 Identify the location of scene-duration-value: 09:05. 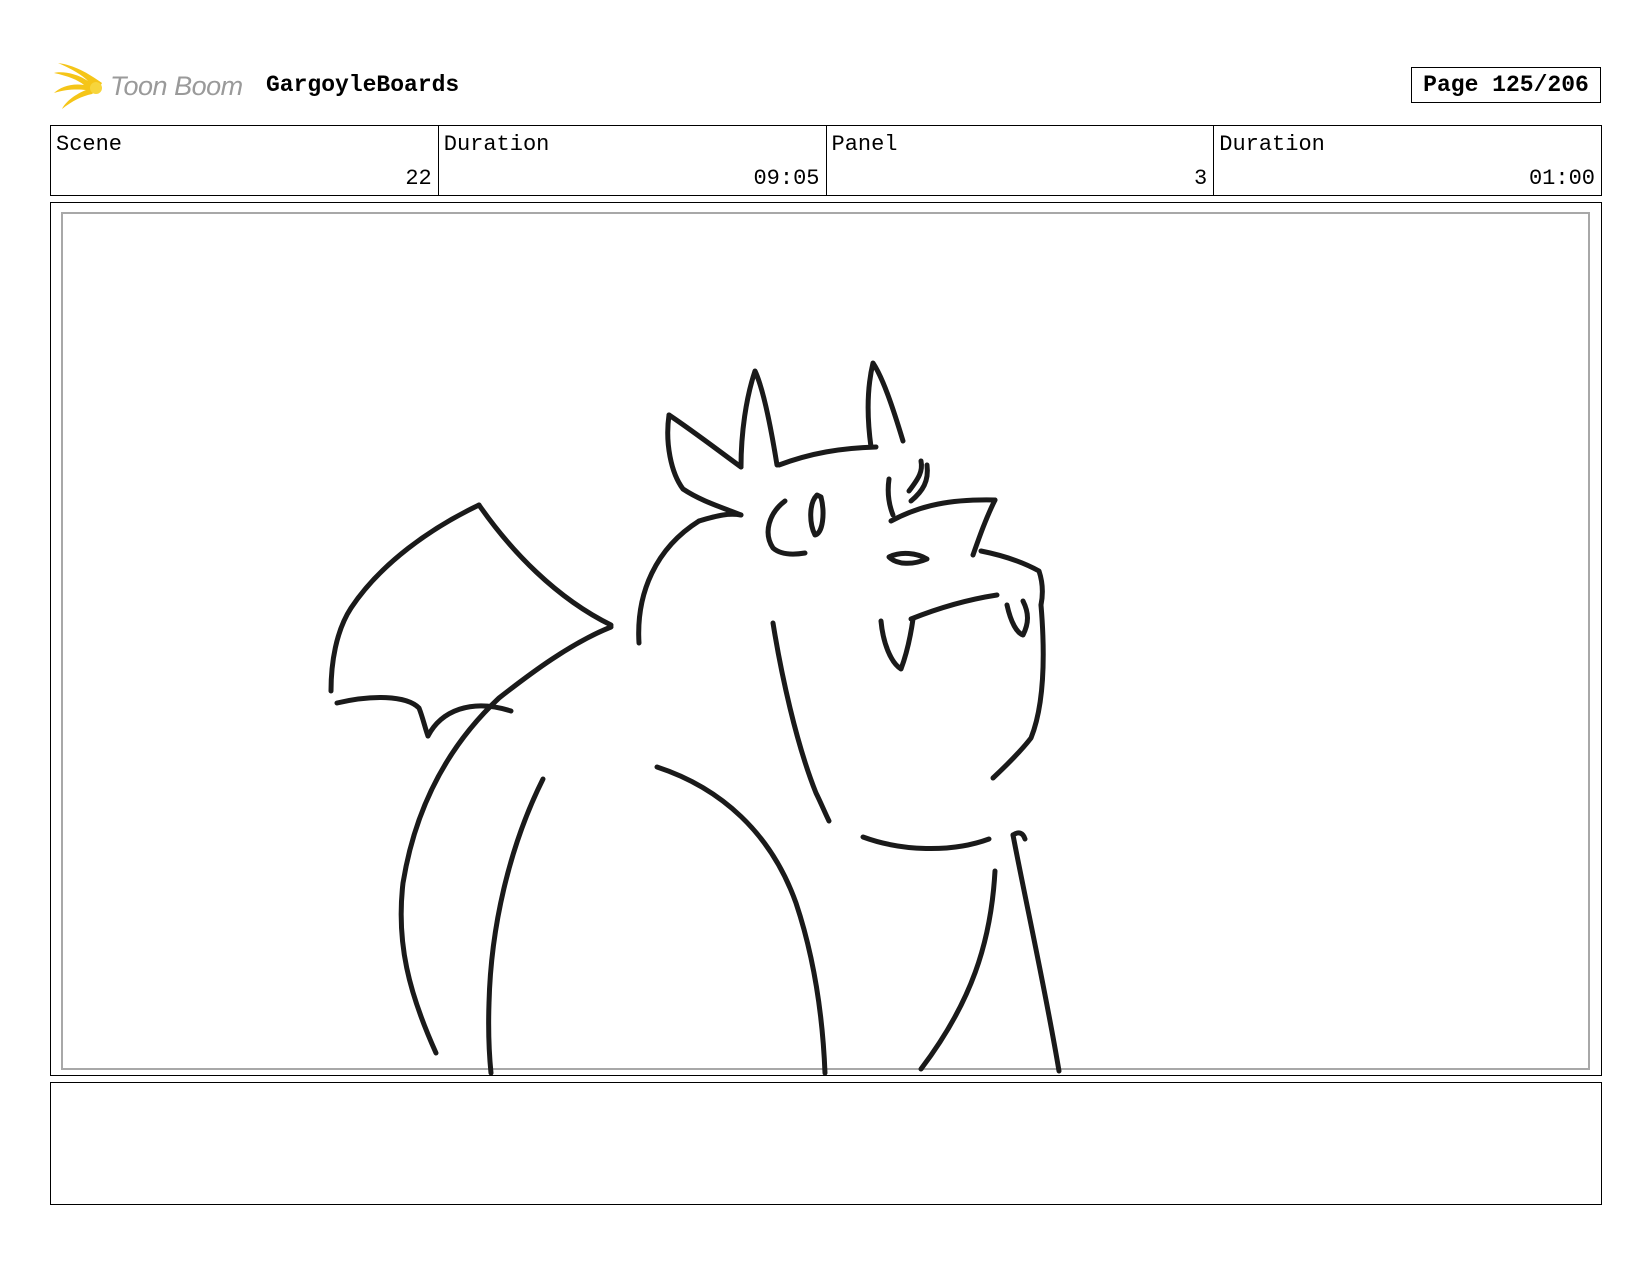
(786, 178).